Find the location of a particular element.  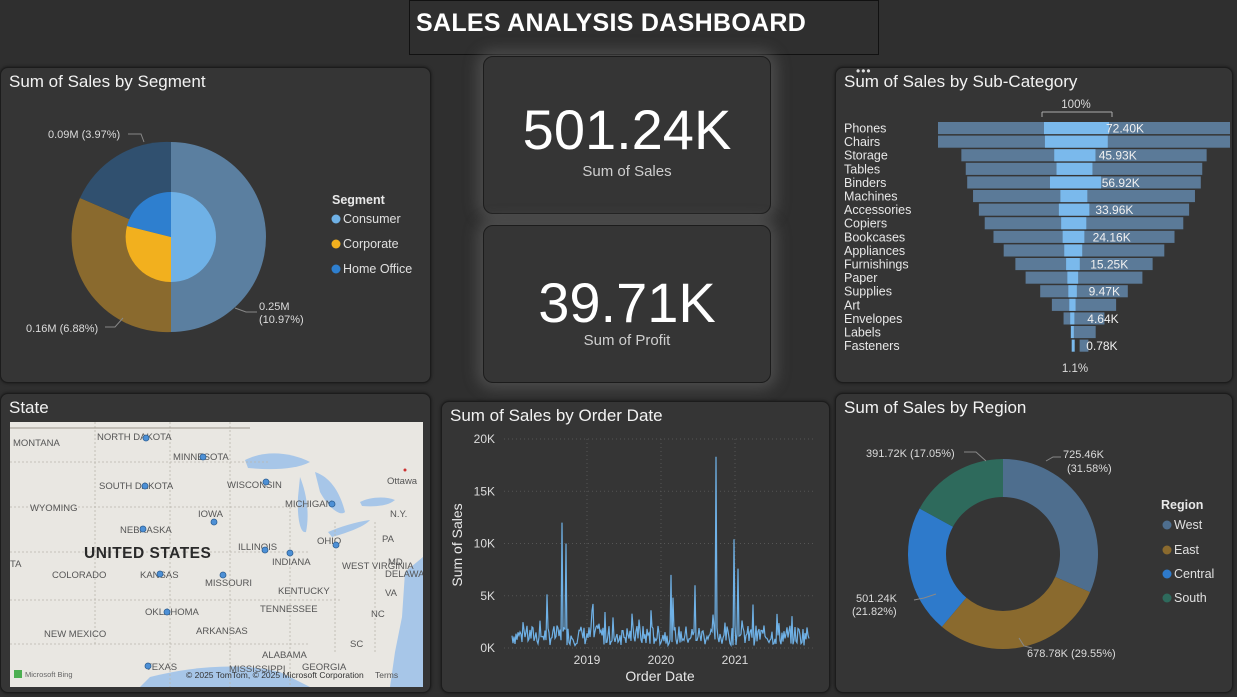

map-state-label: MICHIGAN is located at coordinates (309, 504).